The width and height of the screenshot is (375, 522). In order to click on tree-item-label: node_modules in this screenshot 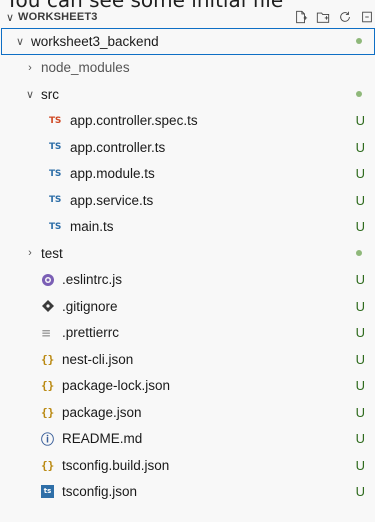, I will do `click(85, 68)`.